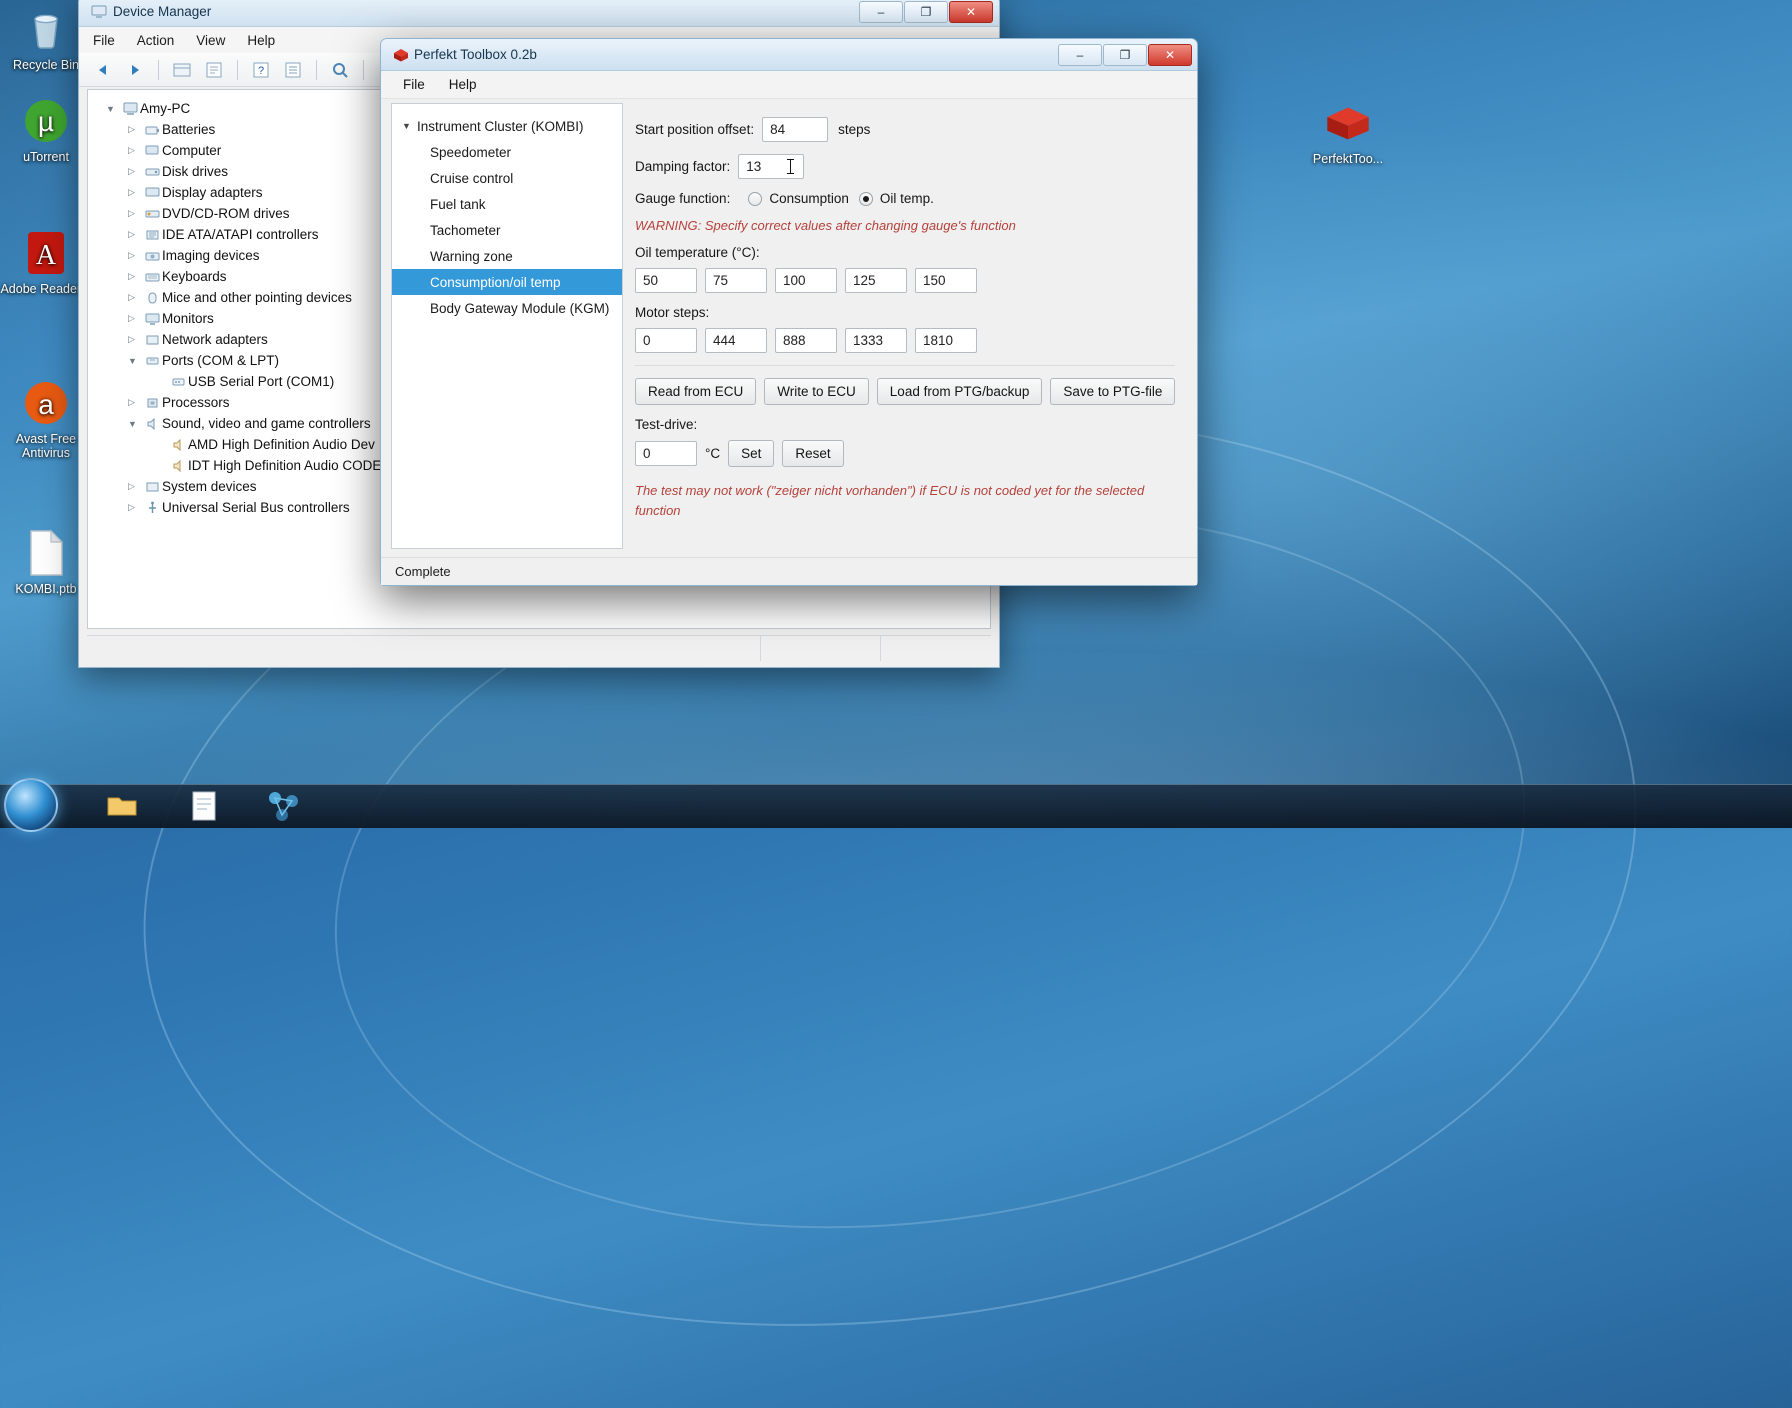 This screenshot has width=1792, height=1408. I want to click on device-manager-status-bar, so click(539, 648).